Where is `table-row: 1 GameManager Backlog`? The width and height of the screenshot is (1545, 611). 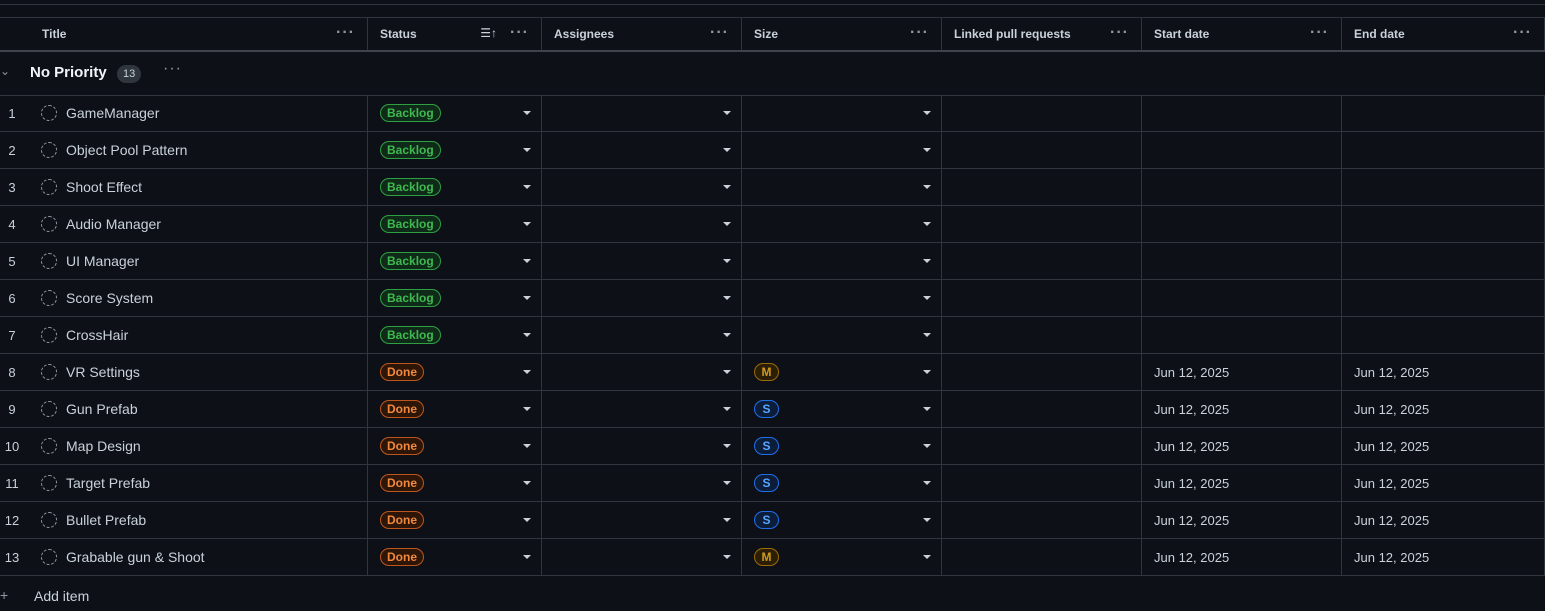
table-row: 1 GameManager Backlog is located at coordinates (772, 113).